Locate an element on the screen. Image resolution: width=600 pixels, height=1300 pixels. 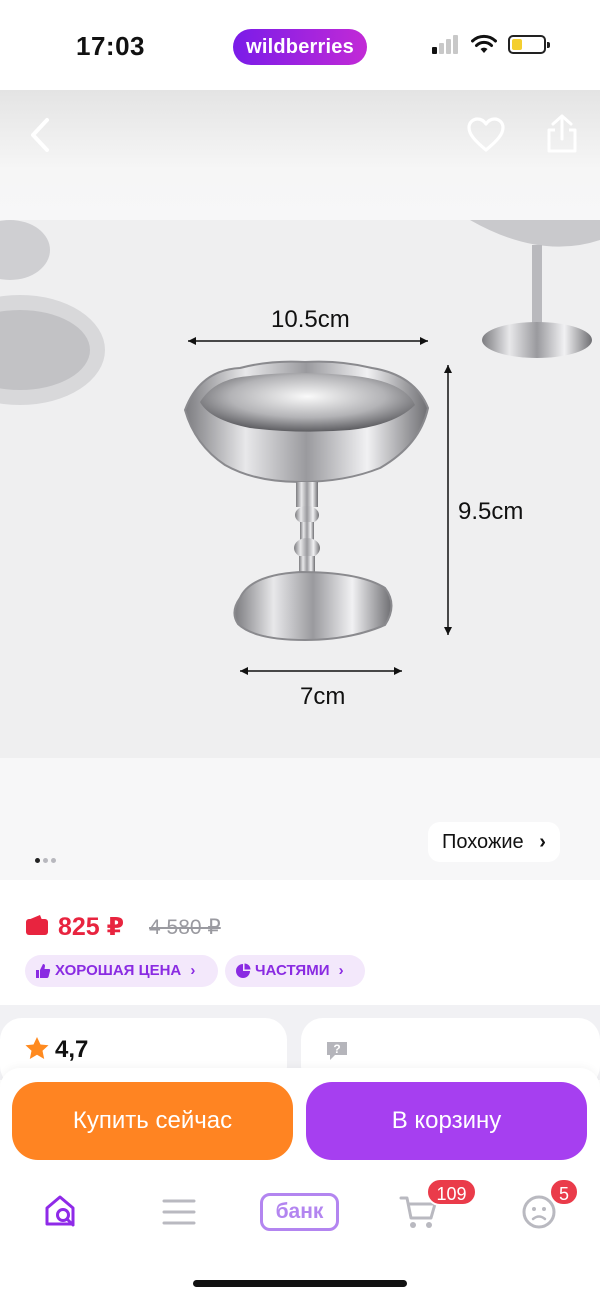
pie-chart-icon is located at coordinates (243, 970).